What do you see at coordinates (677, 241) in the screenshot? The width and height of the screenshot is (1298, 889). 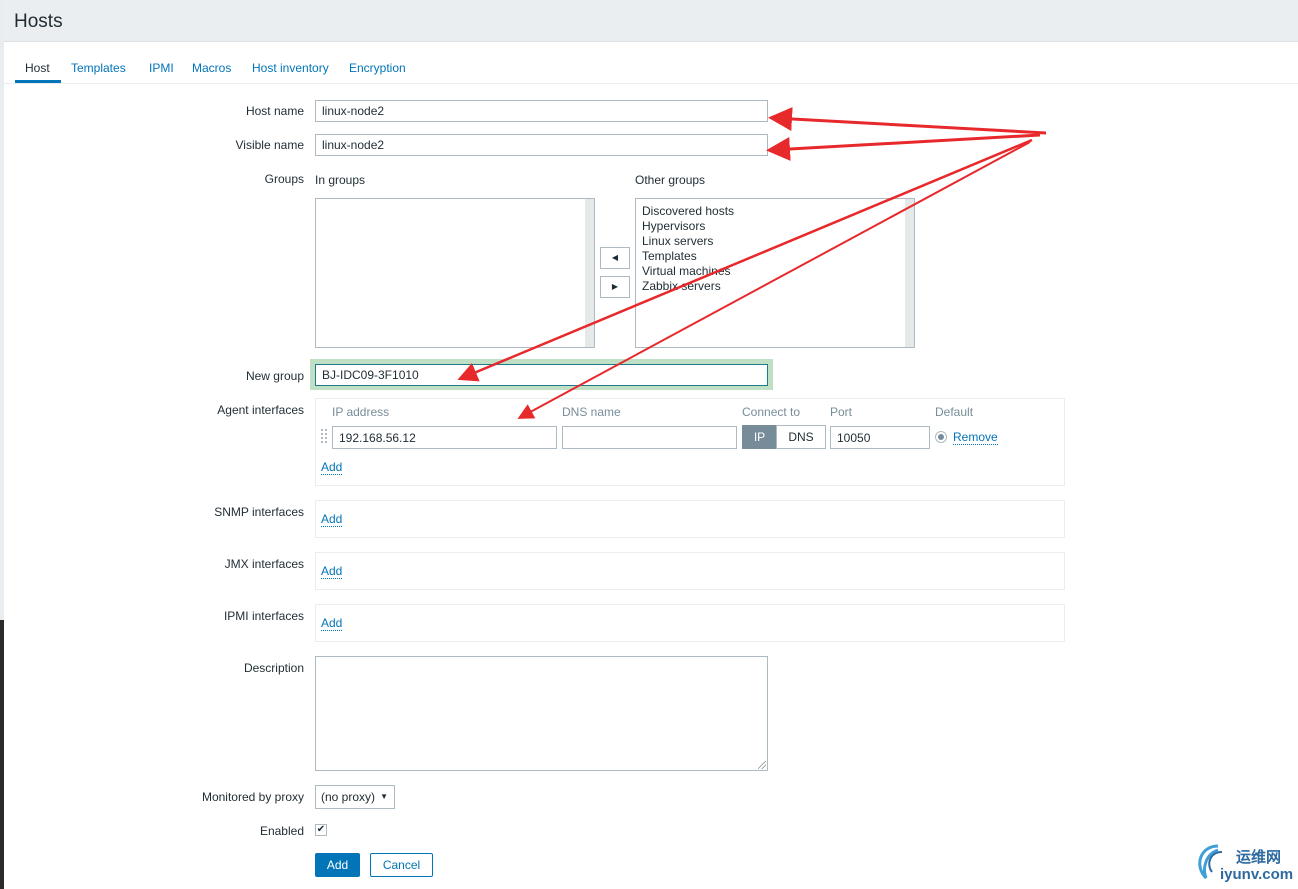 I see `other-group-option: Linux servers` at bounding box center [677, 241].